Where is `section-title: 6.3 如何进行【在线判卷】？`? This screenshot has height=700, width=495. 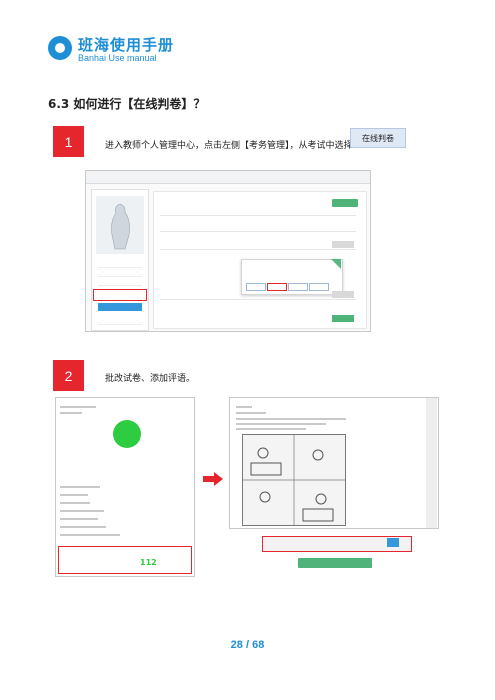
section-title: 6.3 如何进行【在线判卷】？ is located at coordinates (127, 104).